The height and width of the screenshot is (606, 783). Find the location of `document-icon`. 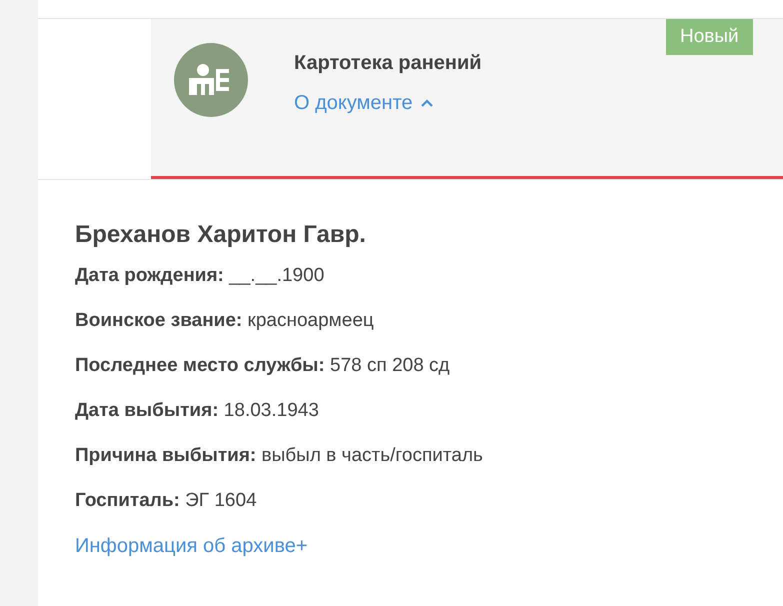

document-icon is located at coordinates (211, 80).